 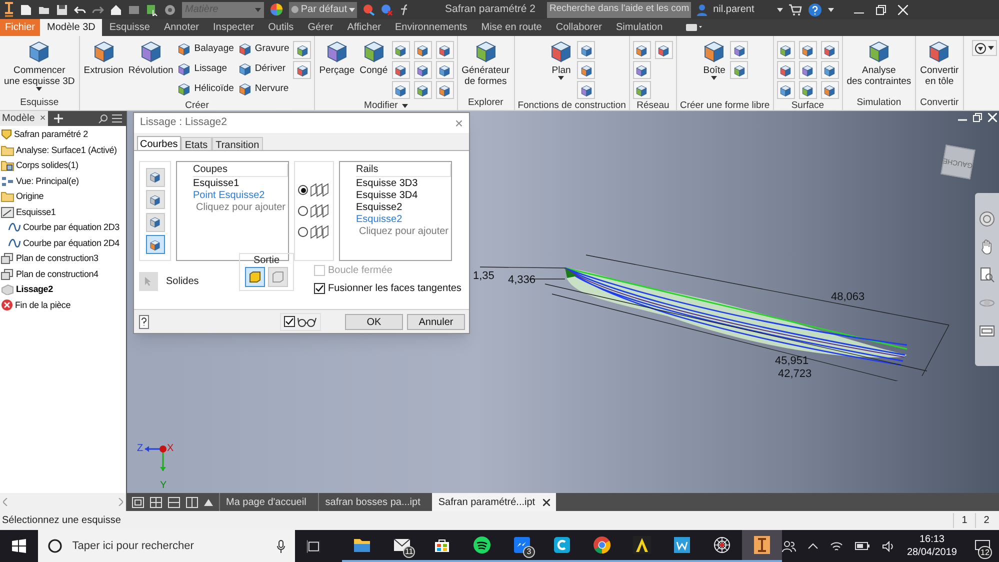 I want to click on list-placeholder: Cliquez pour ajouter, so click(x=403, y=232).